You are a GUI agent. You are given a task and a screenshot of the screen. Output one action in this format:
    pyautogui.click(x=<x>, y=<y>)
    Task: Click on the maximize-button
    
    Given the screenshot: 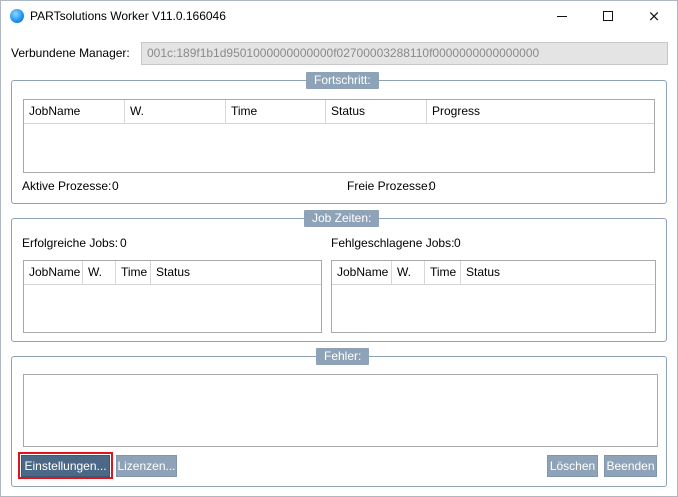 What is the action you would take?
    pyautogui.click(x=608, y=16)
    